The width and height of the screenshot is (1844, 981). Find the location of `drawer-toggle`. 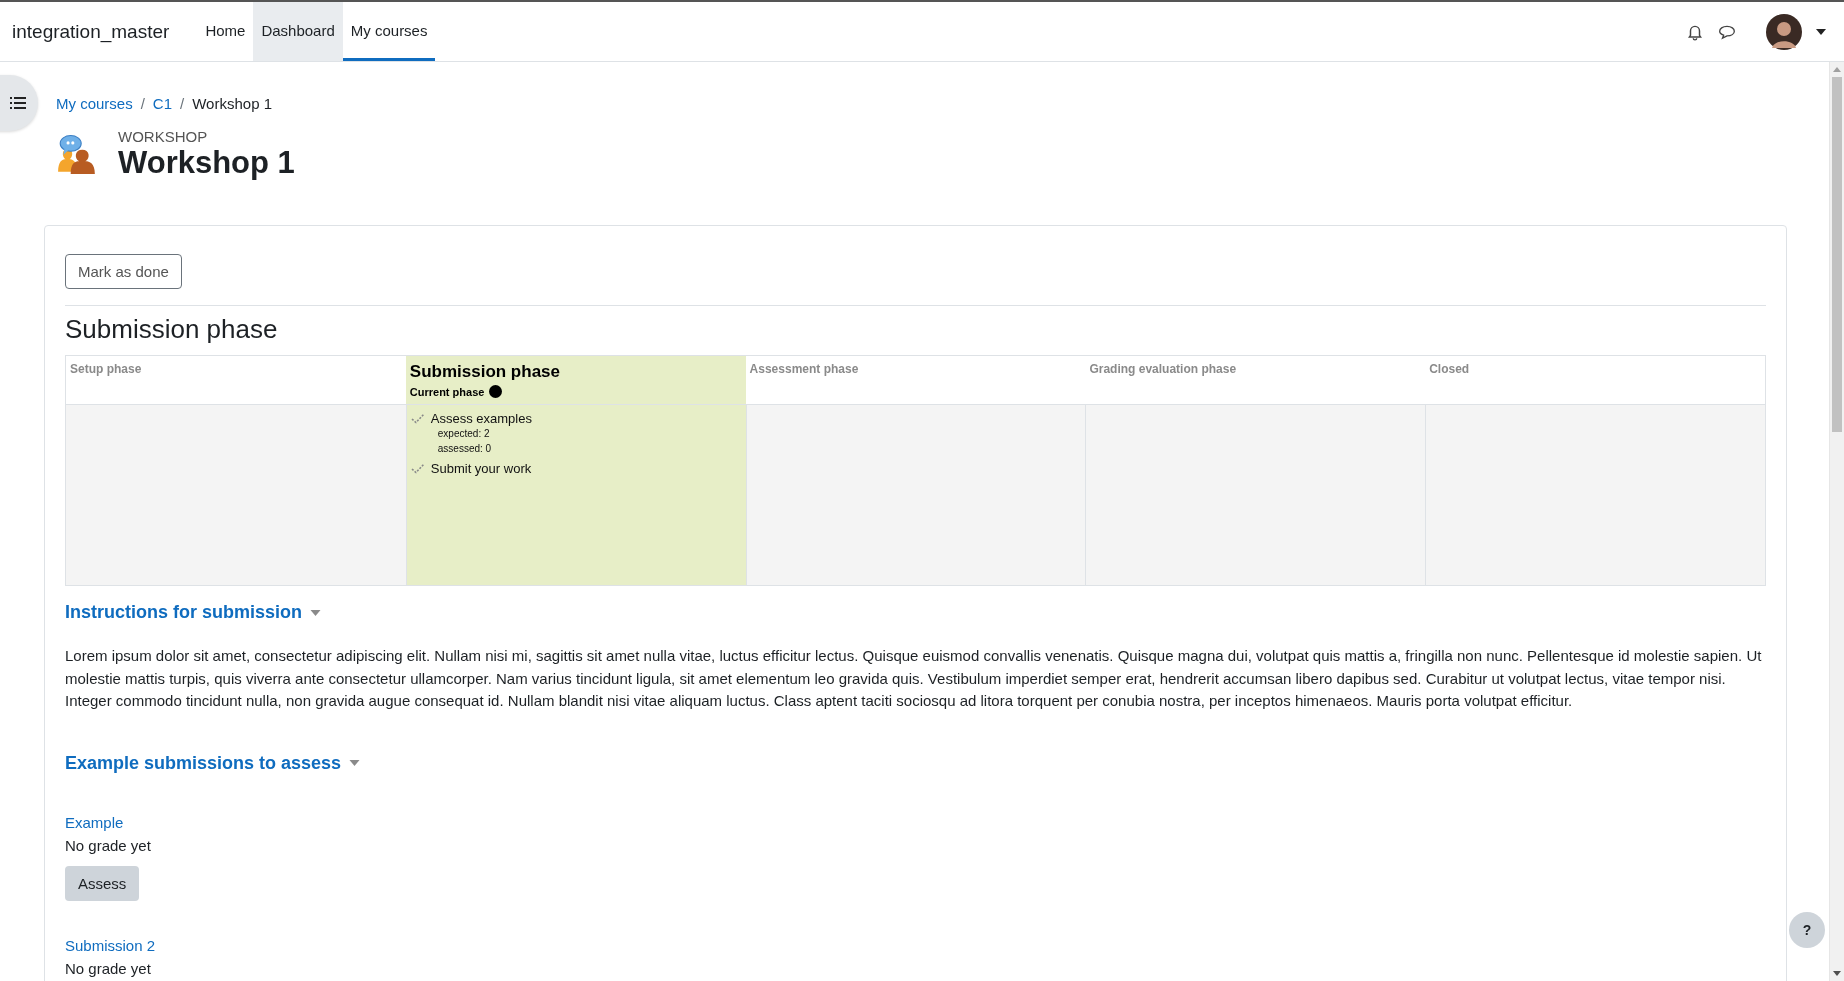

drawer-toggle is located at coordinates (19, 103).